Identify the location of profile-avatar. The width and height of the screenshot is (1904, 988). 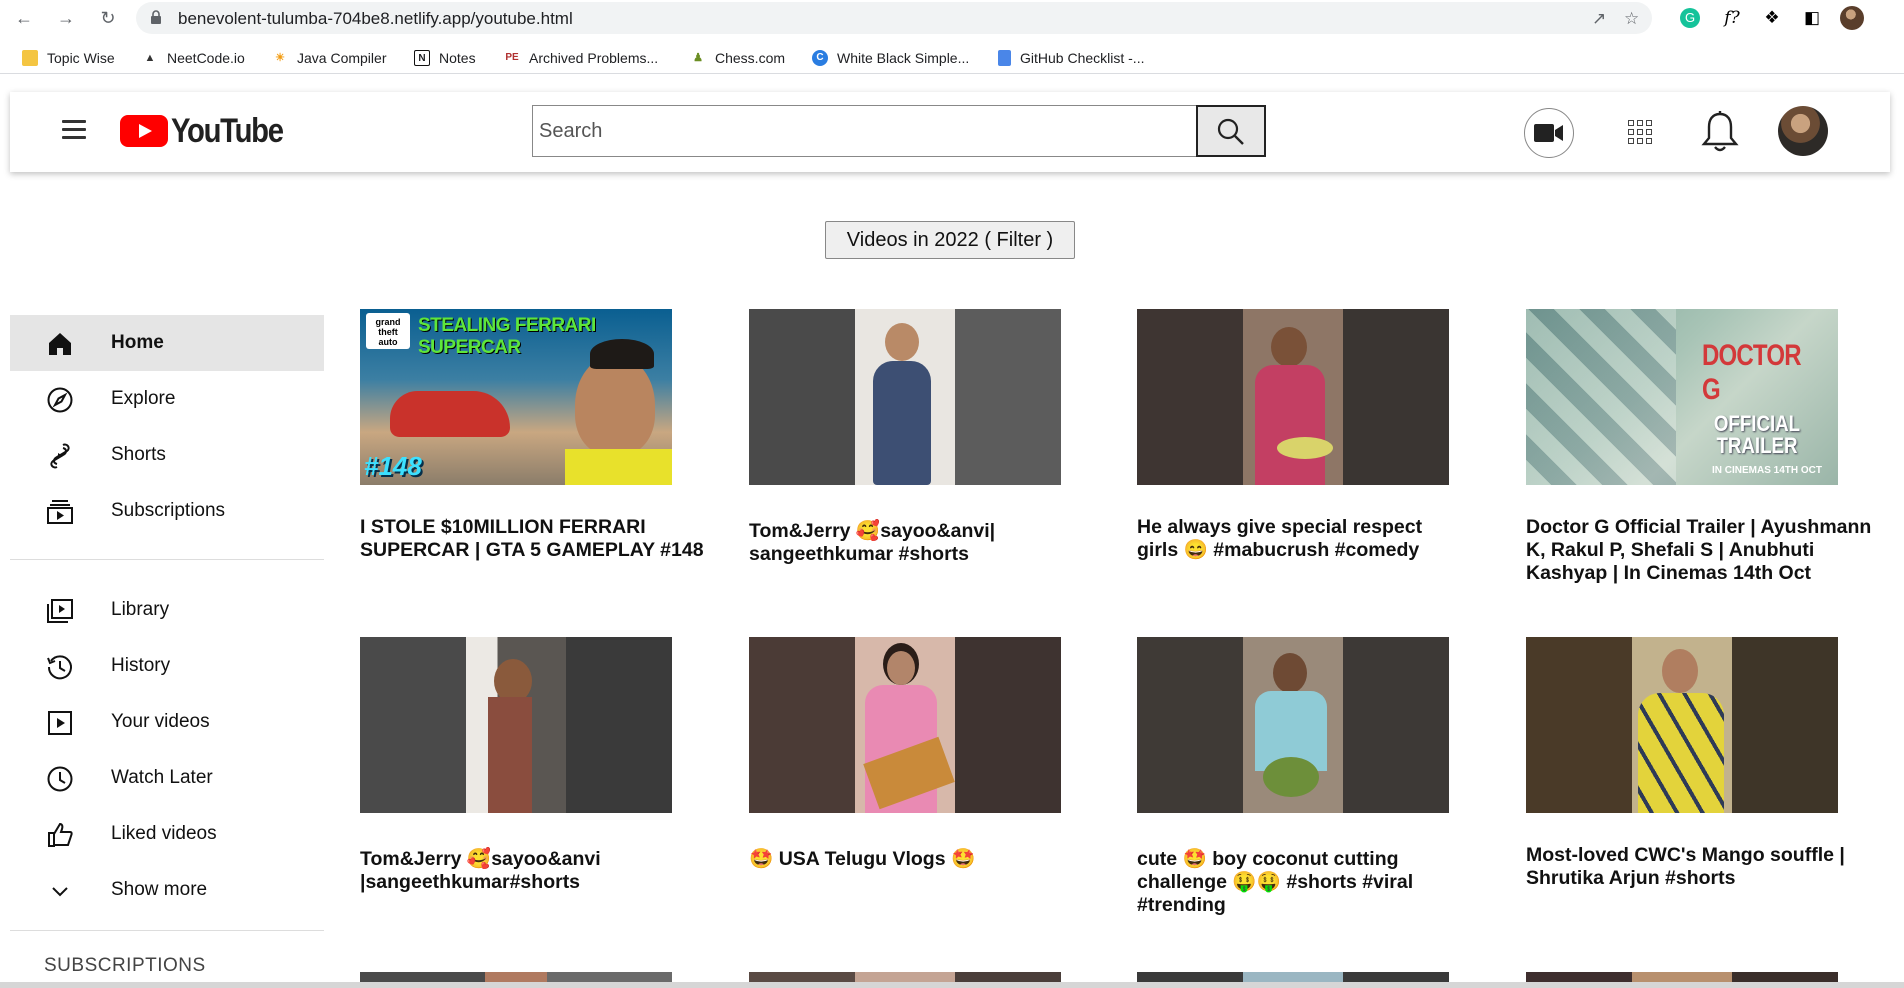
(1852, 18).